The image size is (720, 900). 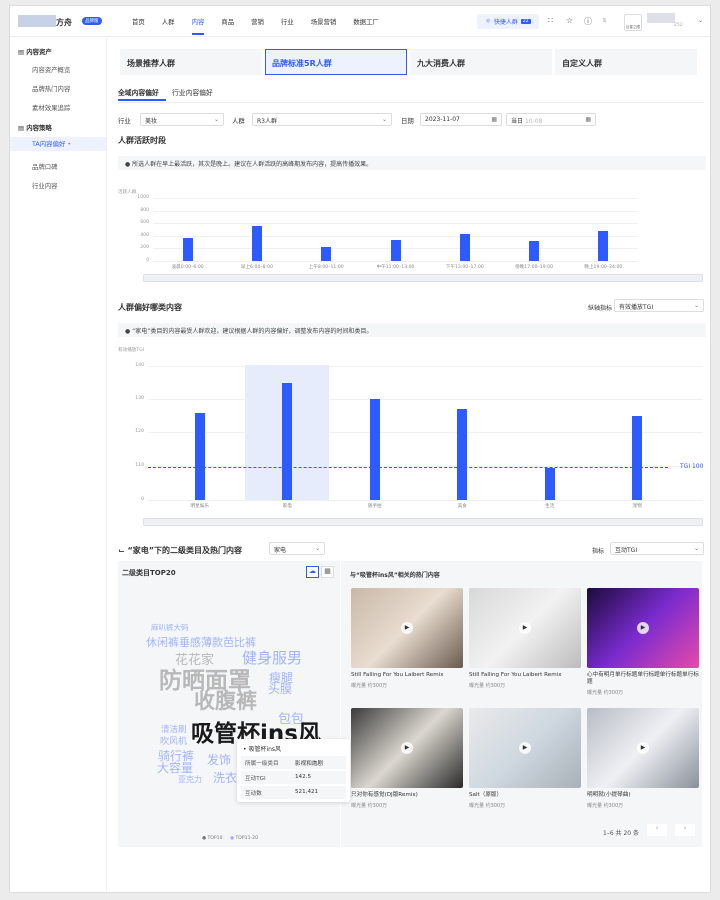 I want to click on nav-item-3: 商品, so click(x=227, y=21).